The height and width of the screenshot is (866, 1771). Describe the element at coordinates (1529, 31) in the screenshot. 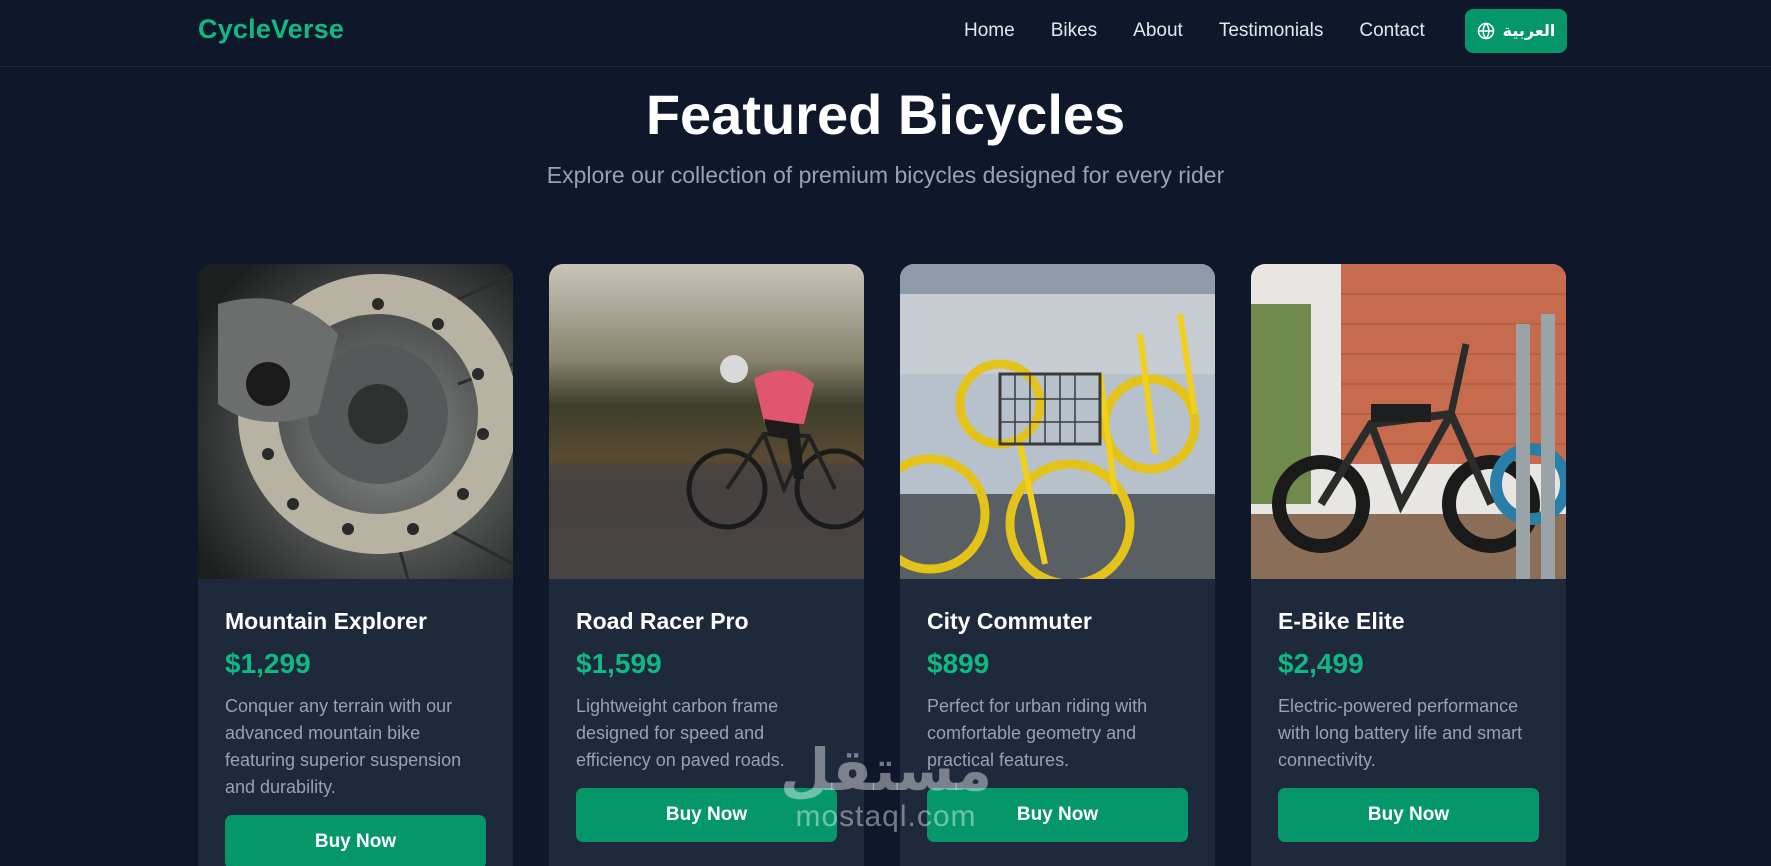

I see `language-toggle-label: العربية` at that location.